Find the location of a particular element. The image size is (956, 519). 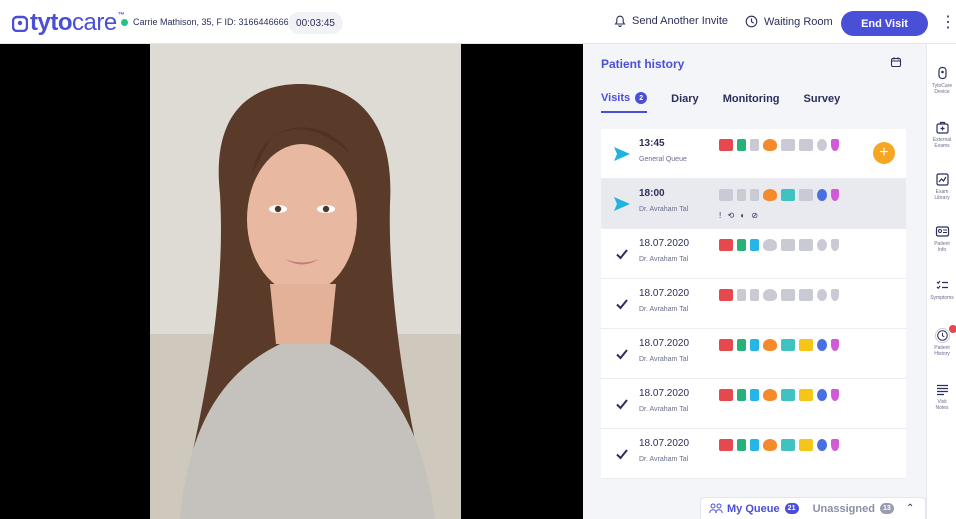

nav-item-tytocare-device: TytoCare Device is located at coordinates (941, 80).